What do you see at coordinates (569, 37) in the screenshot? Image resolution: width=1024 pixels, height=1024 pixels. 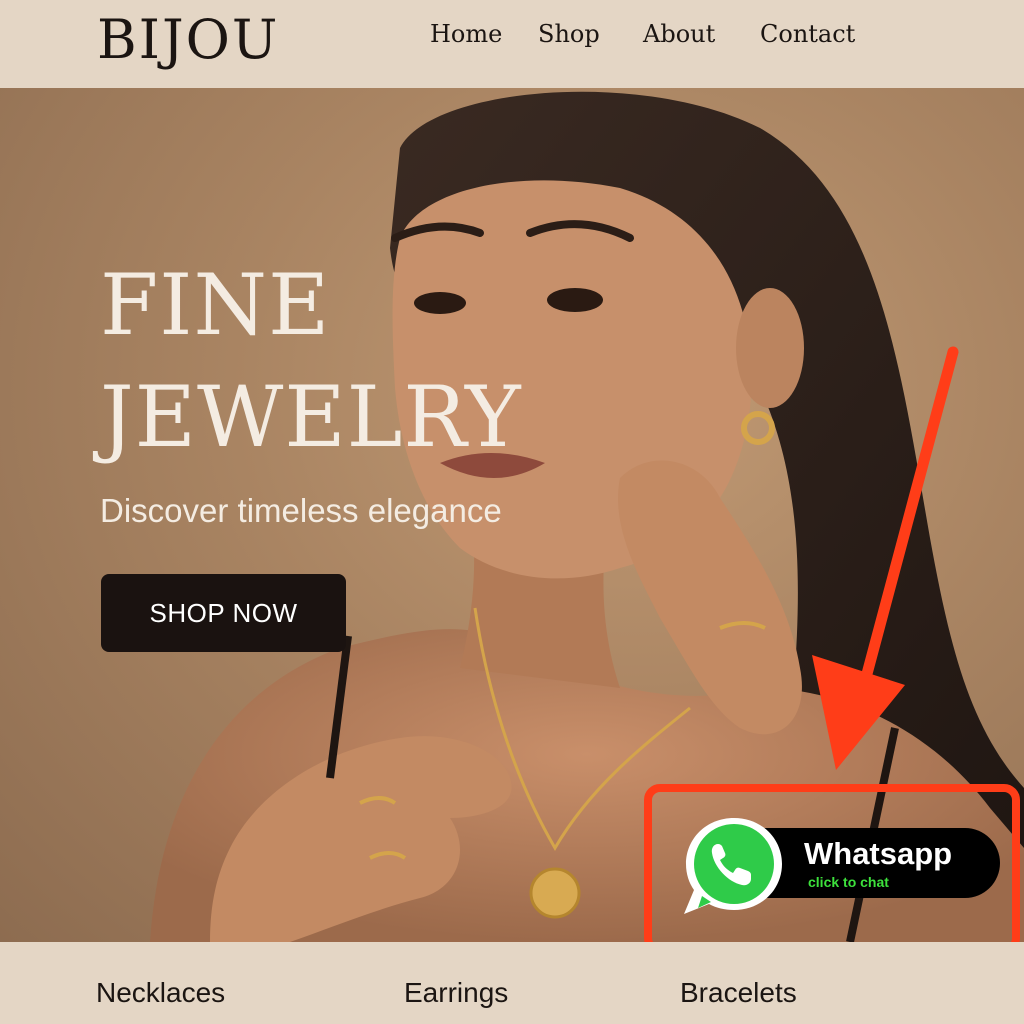 I see `nav-shop: Shop` at bounding box center [569, 37].